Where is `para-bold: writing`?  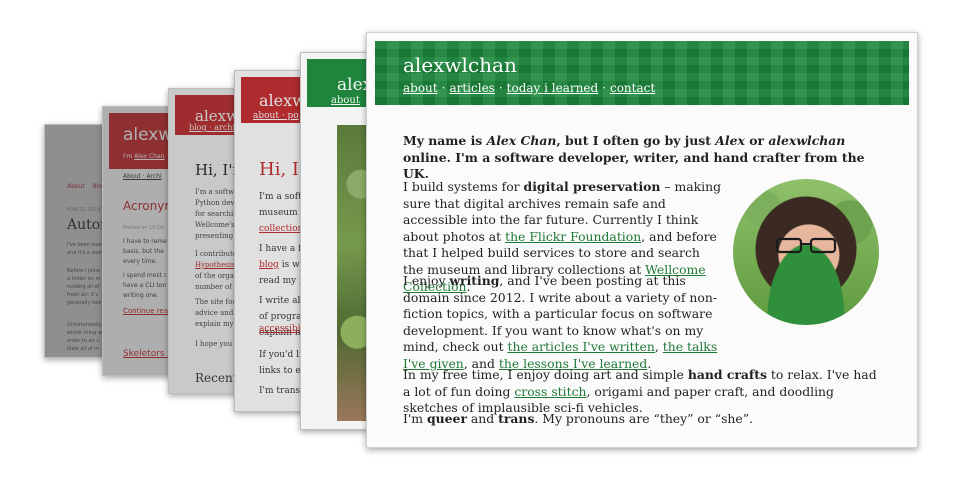
para-bold: writing is located at coordinates (474, 280).